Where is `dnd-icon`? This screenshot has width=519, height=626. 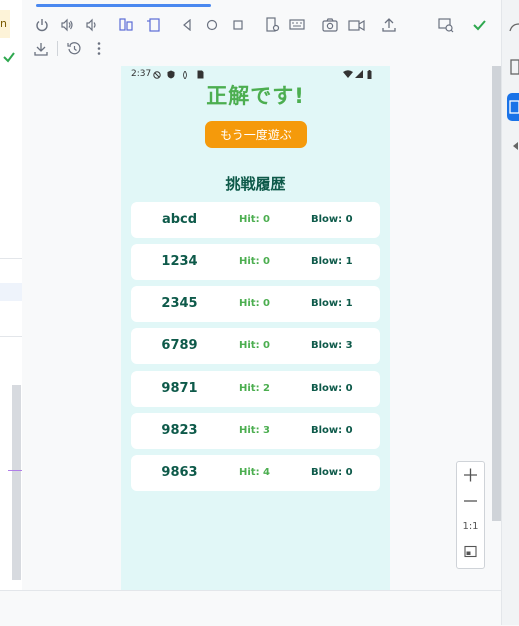
dnd-icon is located at coordinates (157, 75).